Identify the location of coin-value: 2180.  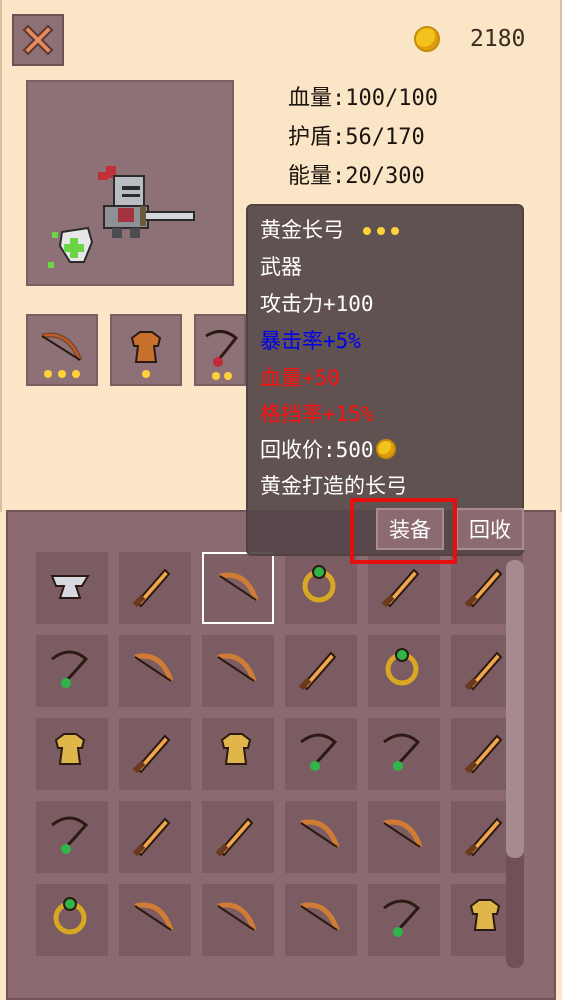
(498, 39).